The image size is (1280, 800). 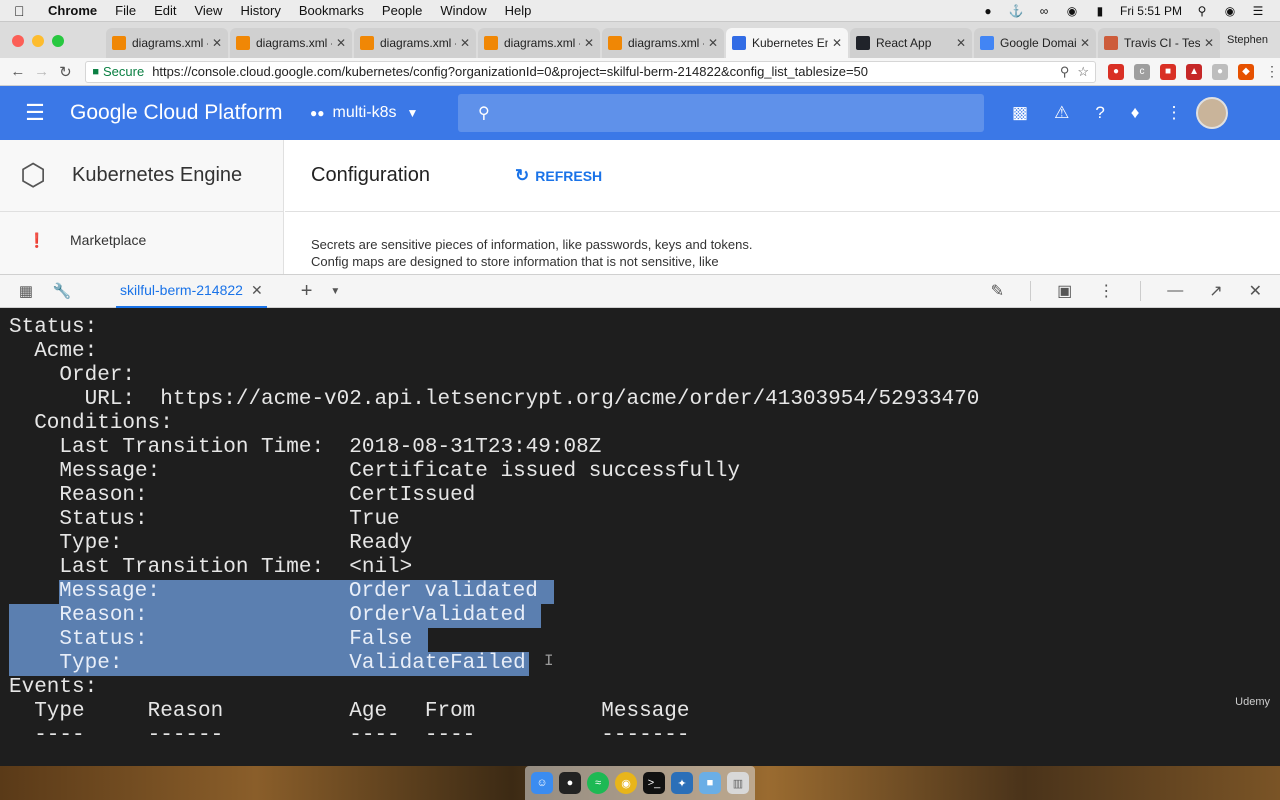 What do you see at coordinates (558, 176) in the screenshot?
I see `refresh-button: ↻ REFRESH` at bounding box center [558, 176].